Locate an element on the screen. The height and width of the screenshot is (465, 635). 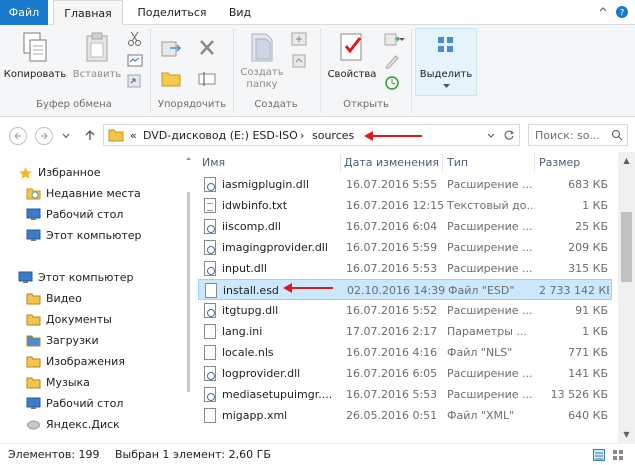
tab-home: Главная is located at coordinates (88, 13).